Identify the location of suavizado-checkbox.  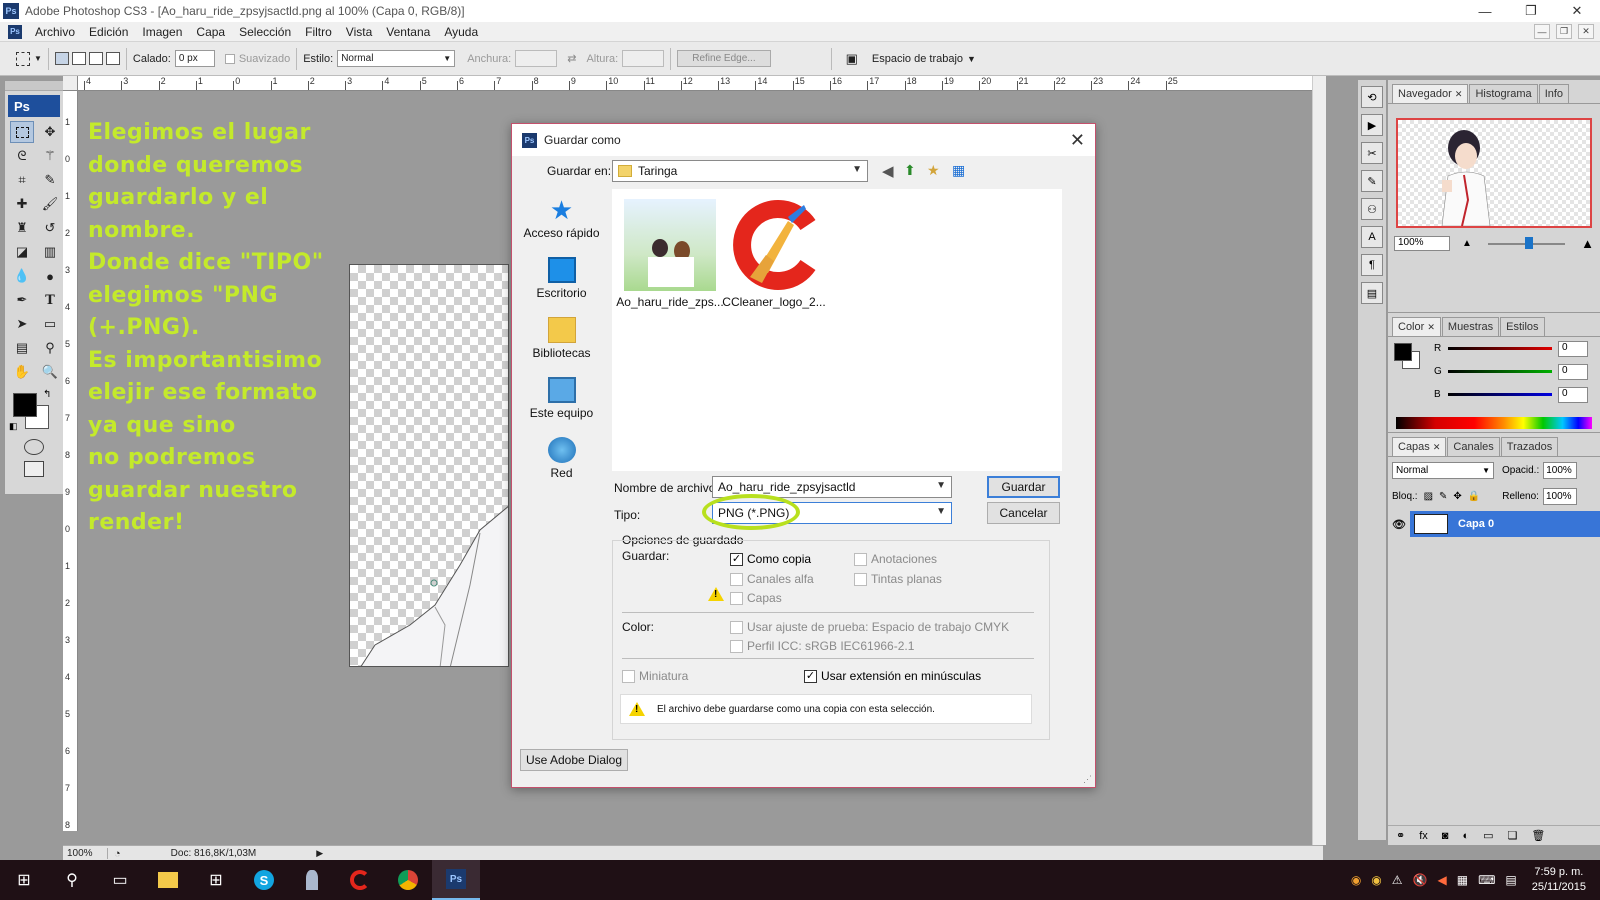
(229, 58).